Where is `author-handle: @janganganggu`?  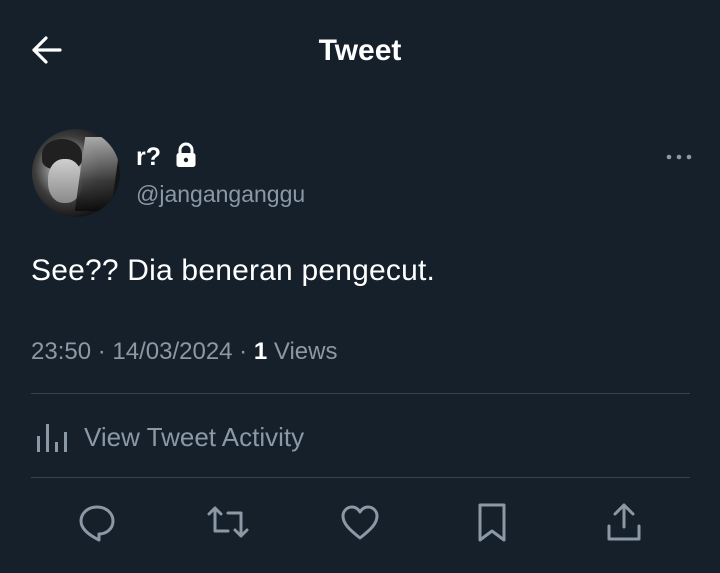 author-handle: @janganganggu is located at coordinates (220, 194).